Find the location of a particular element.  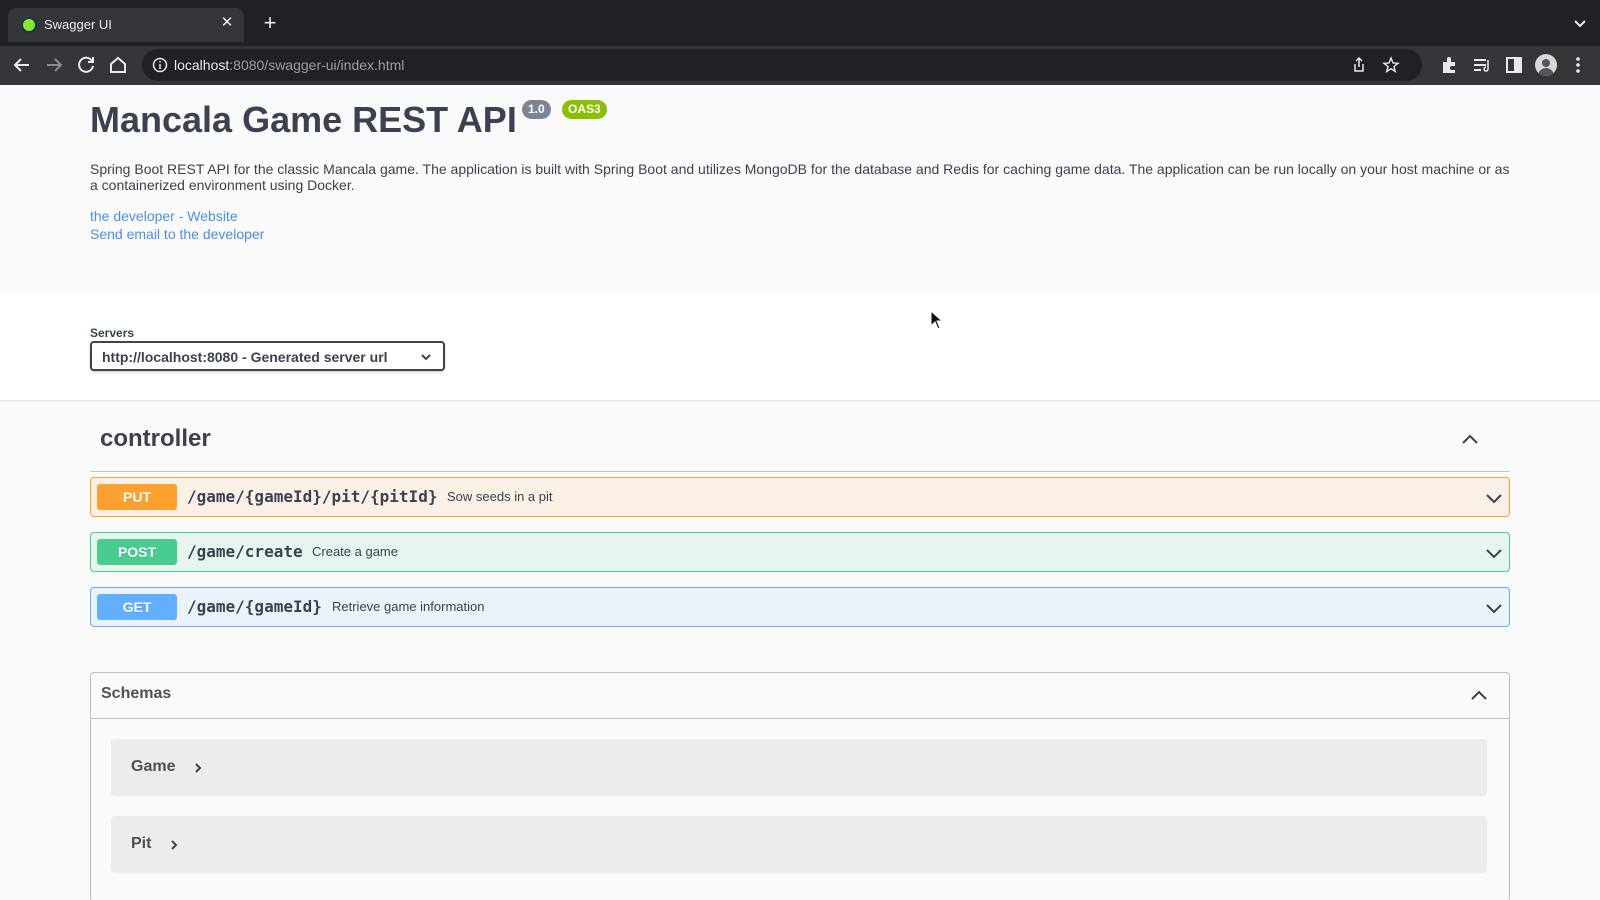

home-icon is located at coordinates (118, 65).